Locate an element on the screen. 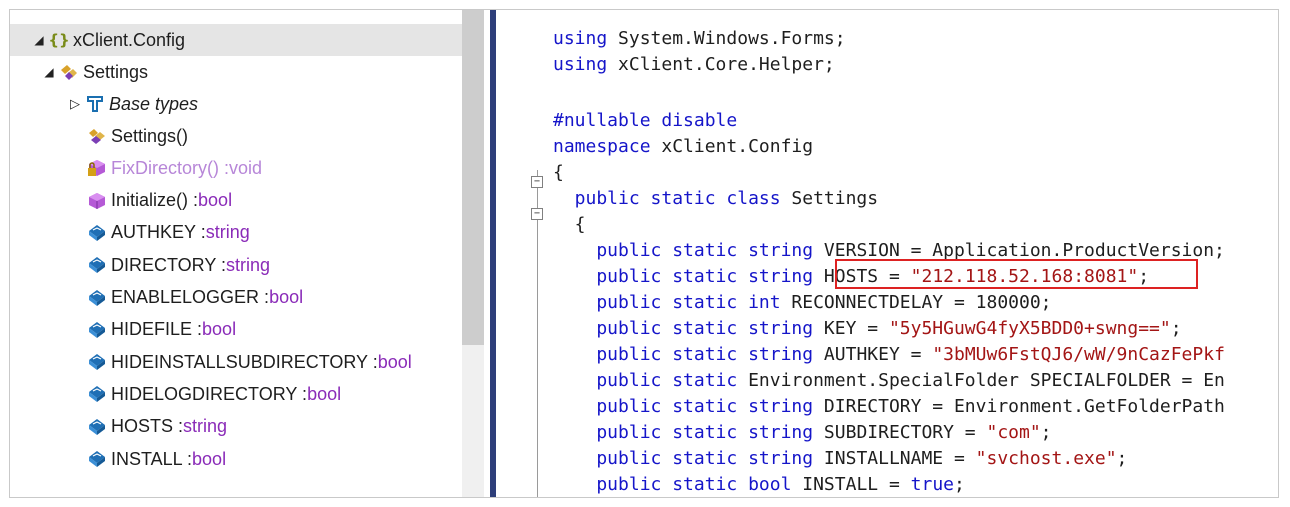 This screenshot has width=1290, height=507. code-line: using System.Windows.Forms; is located at coordinates (699, 39).